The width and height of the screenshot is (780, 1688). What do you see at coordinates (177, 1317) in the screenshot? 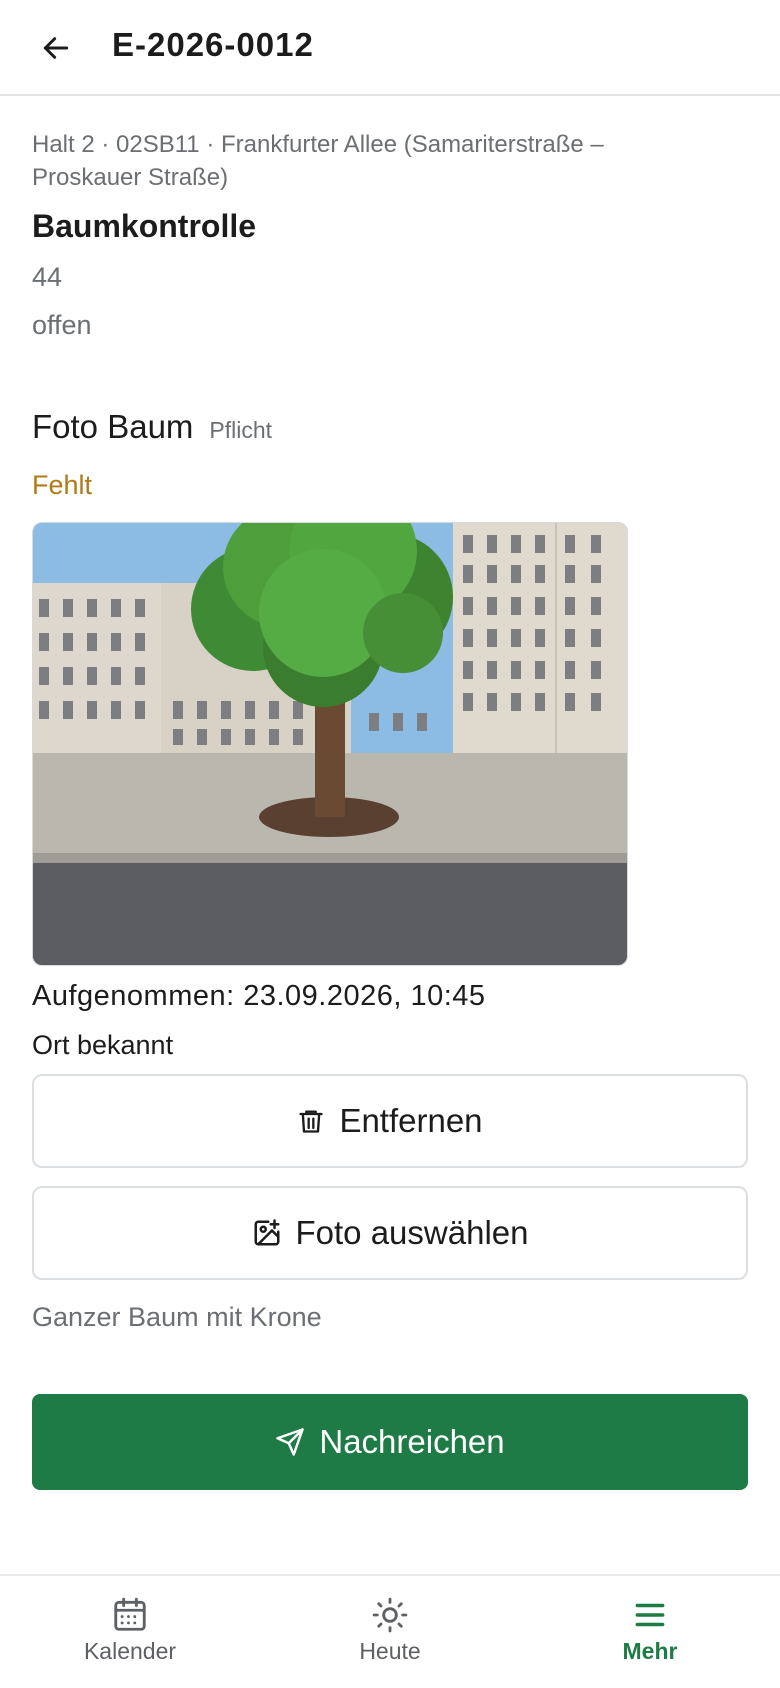
I see `photo-hint: Ganzer Baum mit Krone` at bounding box center [177, 1317].